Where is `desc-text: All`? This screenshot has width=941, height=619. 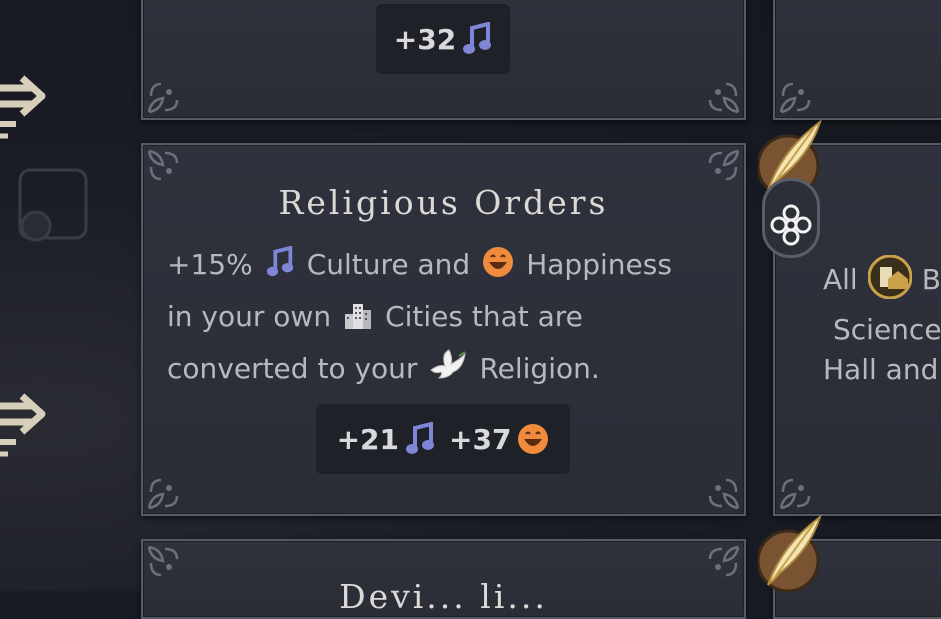 desc-text: All is located at coordinates (840, 279).